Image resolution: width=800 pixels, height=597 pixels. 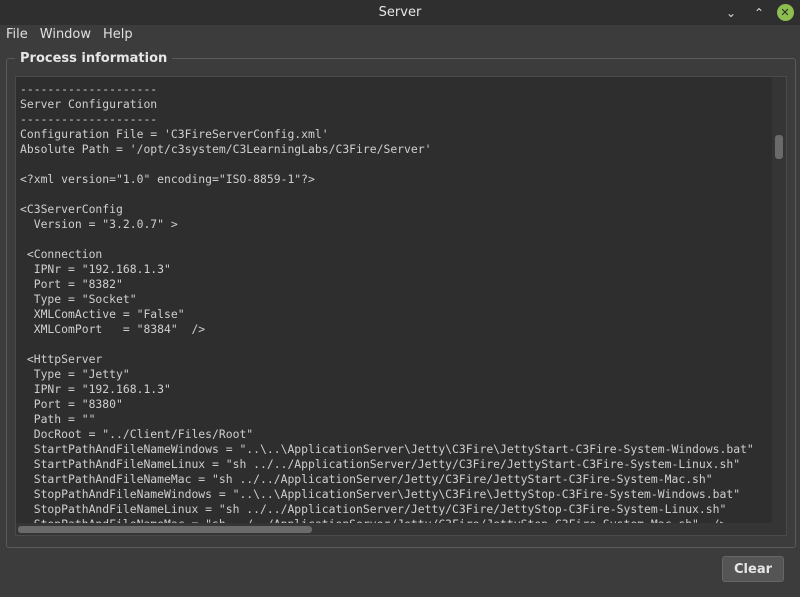 I want to click on group-title: Process information, so click(x=94, y=58).